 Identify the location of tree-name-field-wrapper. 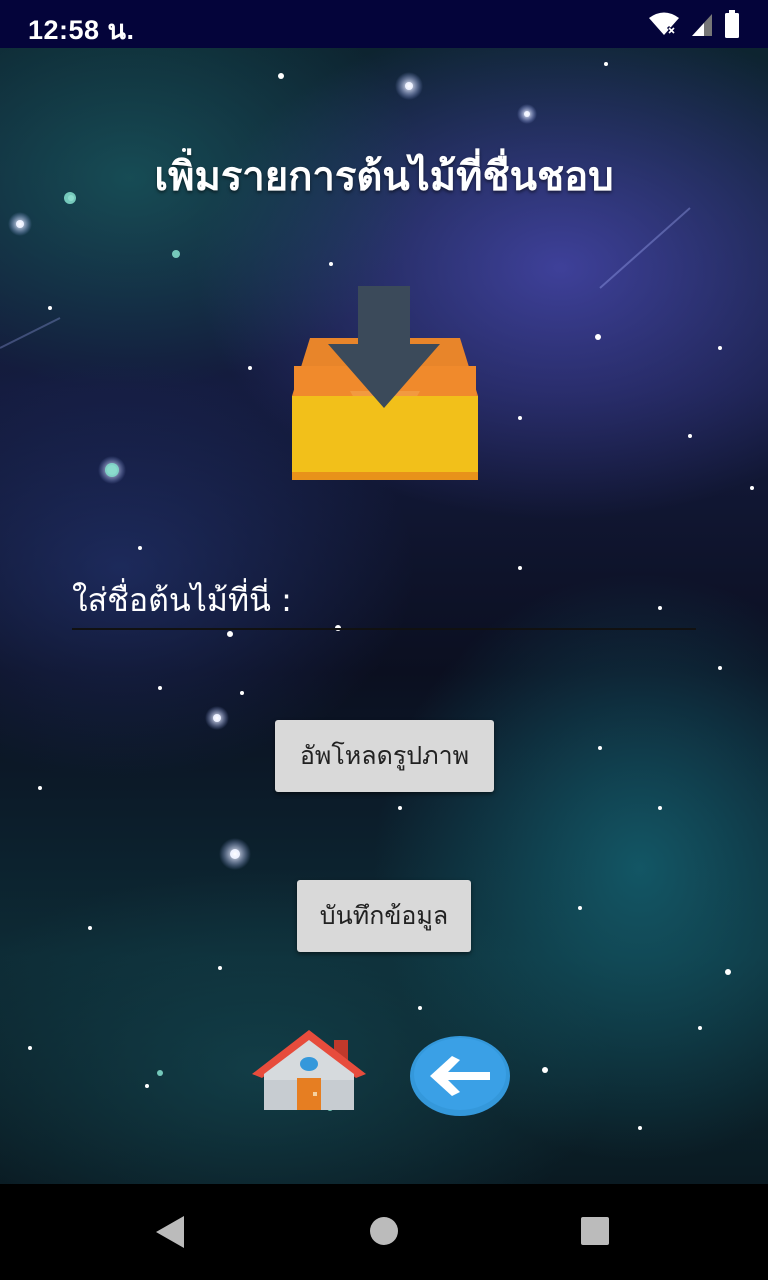
(384, 601).